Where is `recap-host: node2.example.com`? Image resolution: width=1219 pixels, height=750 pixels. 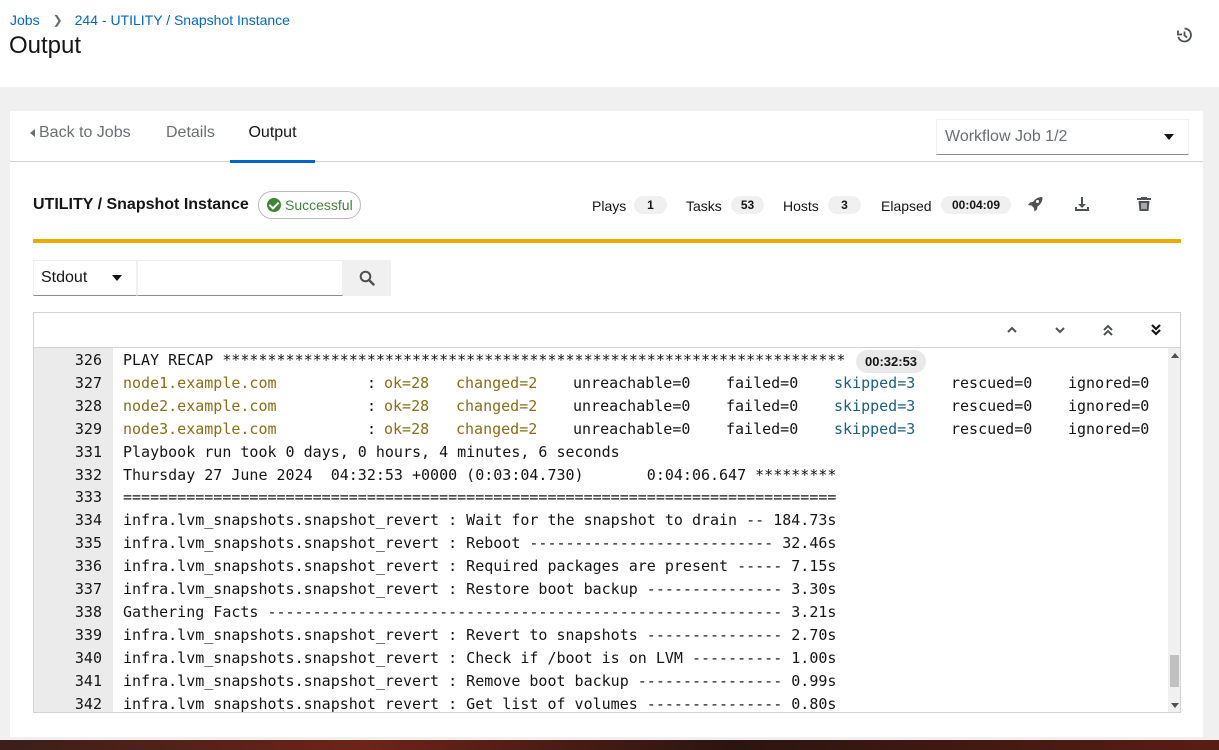
recap-host: node2.example.com is located at coordinates (200, 405).